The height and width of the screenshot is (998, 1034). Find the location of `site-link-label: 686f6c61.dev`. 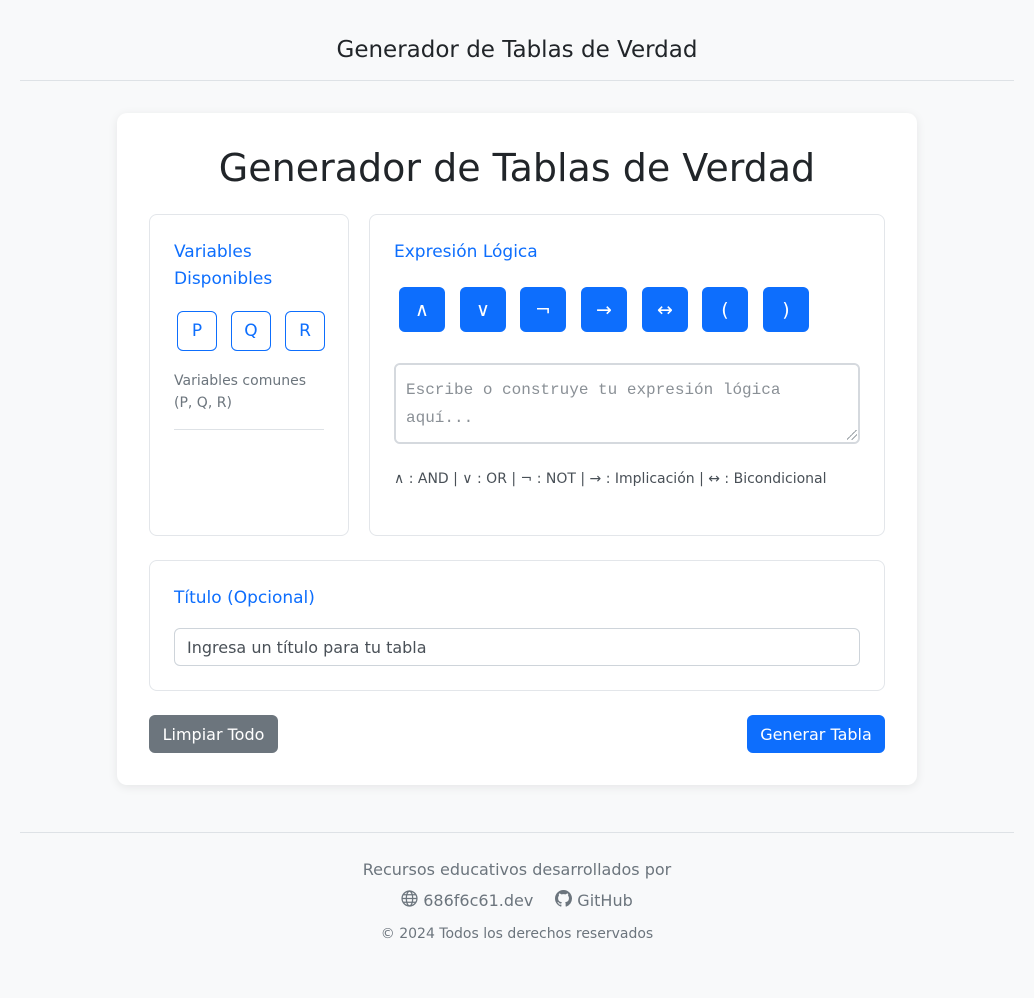

site-link-label: 686f6c61.dev is located at coordinates (478, 900).